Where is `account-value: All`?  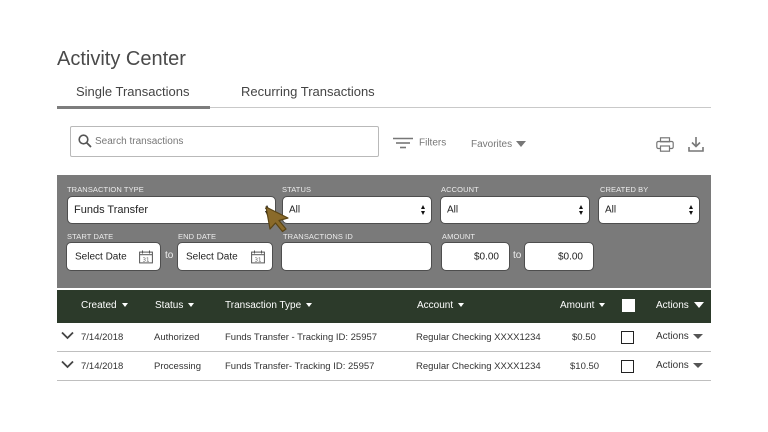
account-value: All is located at coordinates (453, 210).